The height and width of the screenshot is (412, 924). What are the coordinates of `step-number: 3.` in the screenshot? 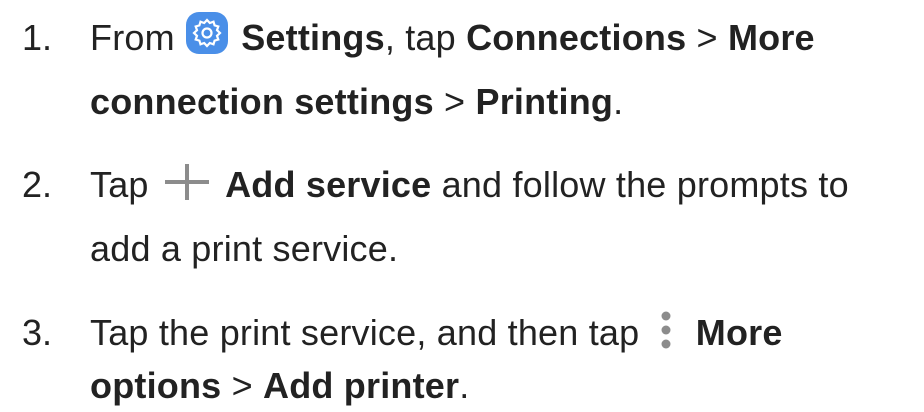 It's located at (37, 332).